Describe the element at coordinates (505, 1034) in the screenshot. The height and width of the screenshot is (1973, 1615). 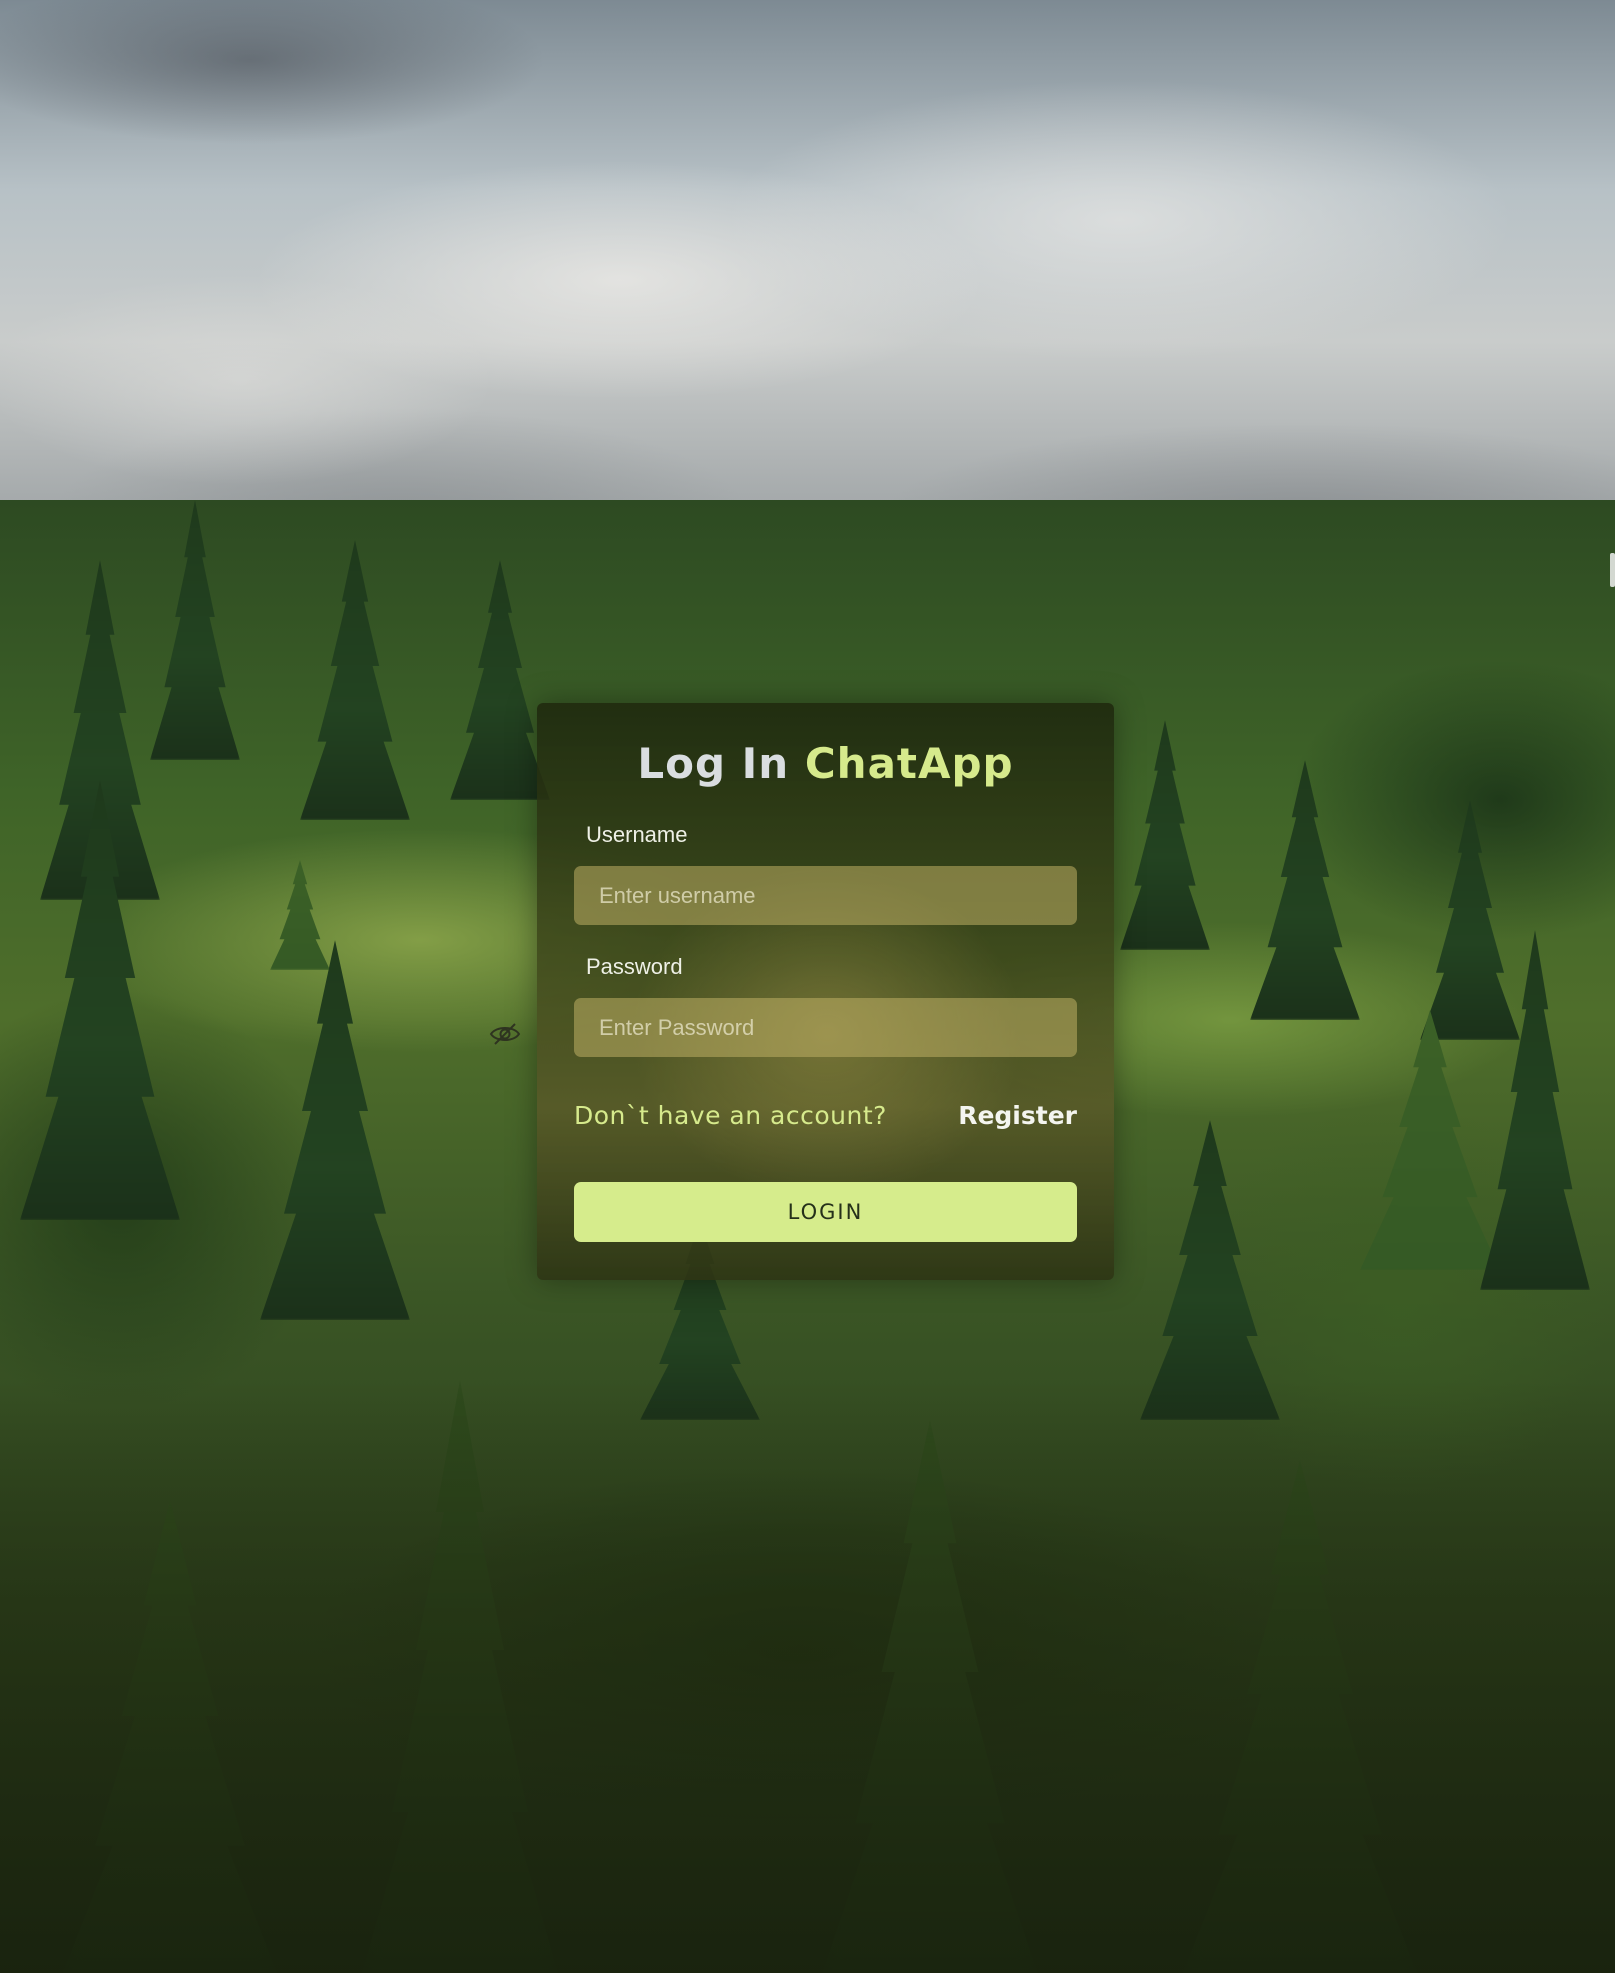
I see `eye-off-icon` at that location.